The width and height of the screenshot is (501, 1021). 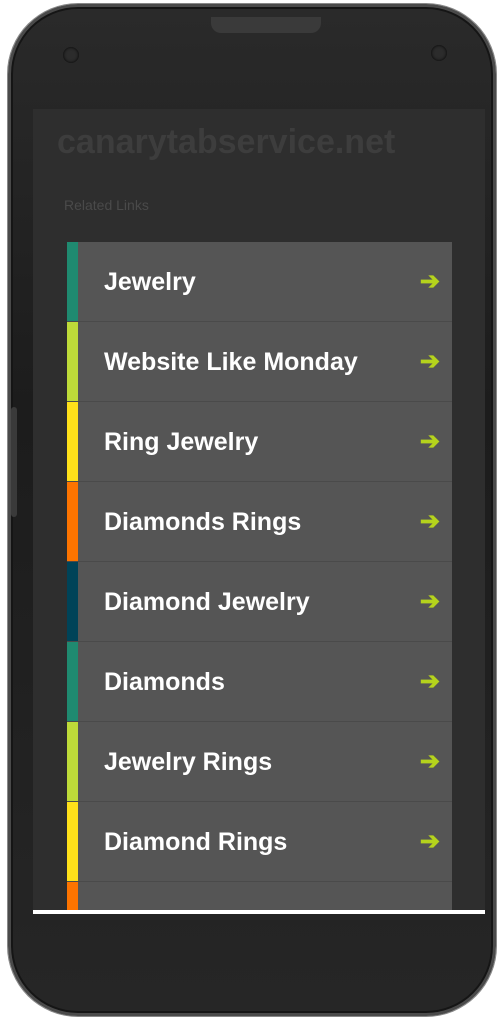 I want to click on link-item: Ring Jewelry ➔, so click(x=259, y=442).